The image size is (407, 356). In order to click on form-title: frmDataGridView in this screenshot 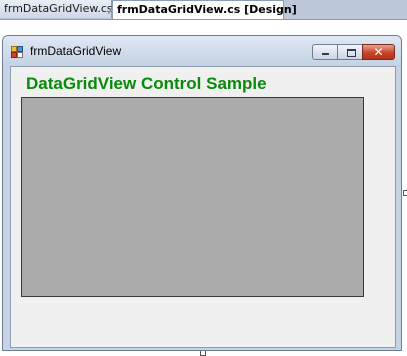, I will do `click(76, 51)`.